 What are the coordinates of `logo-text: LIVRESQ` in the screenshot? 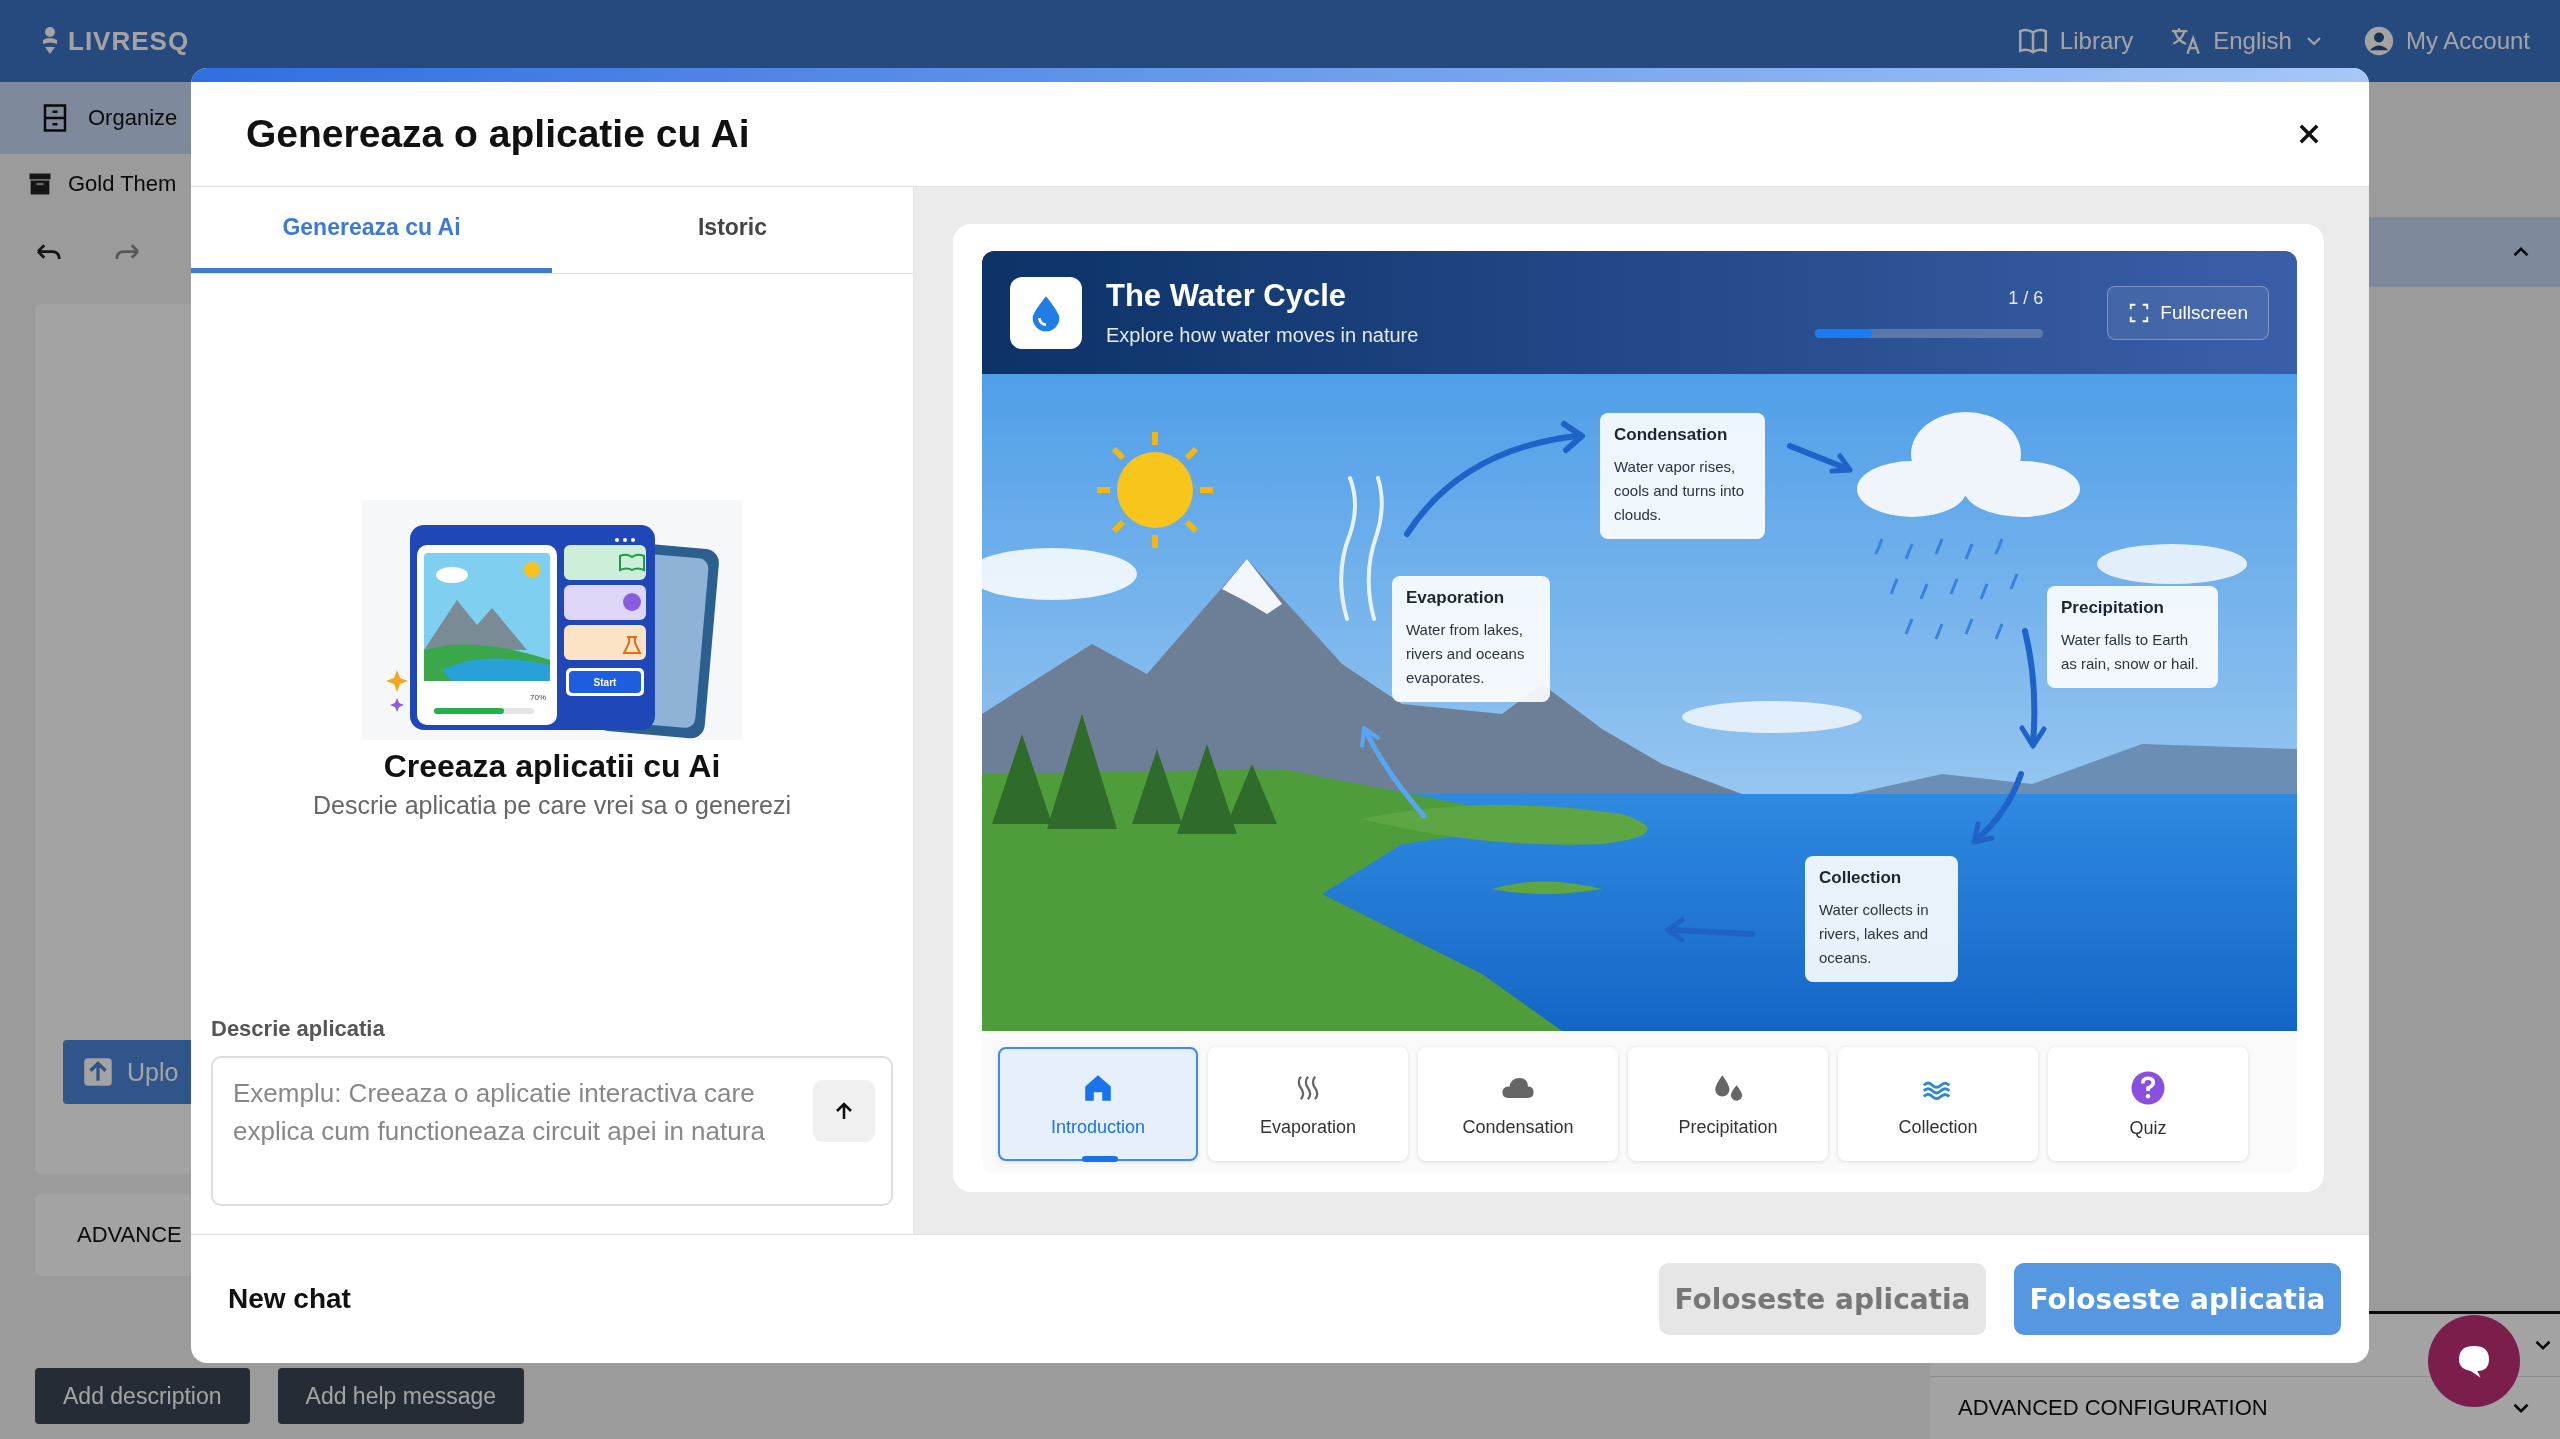 It's located at (129, 41).